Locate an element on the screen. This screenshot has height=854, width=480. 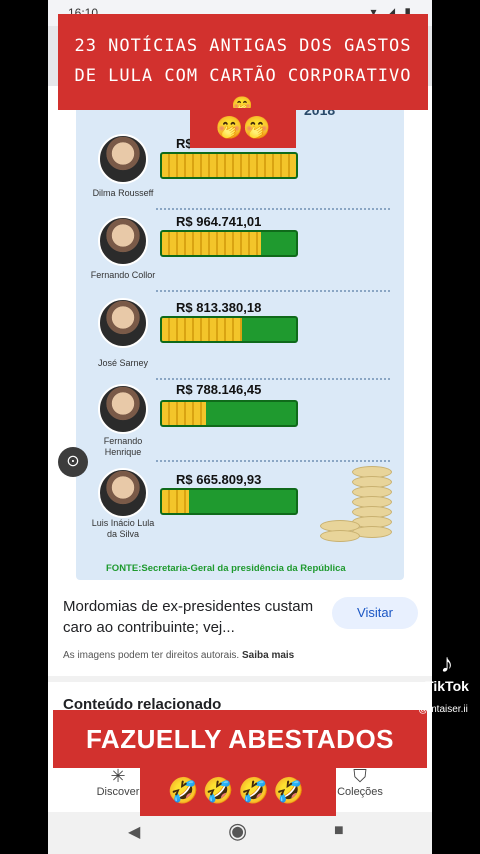
bottom-caption-banner: FAZUELLY ABESTADOS is located at coordinates (240, 739).